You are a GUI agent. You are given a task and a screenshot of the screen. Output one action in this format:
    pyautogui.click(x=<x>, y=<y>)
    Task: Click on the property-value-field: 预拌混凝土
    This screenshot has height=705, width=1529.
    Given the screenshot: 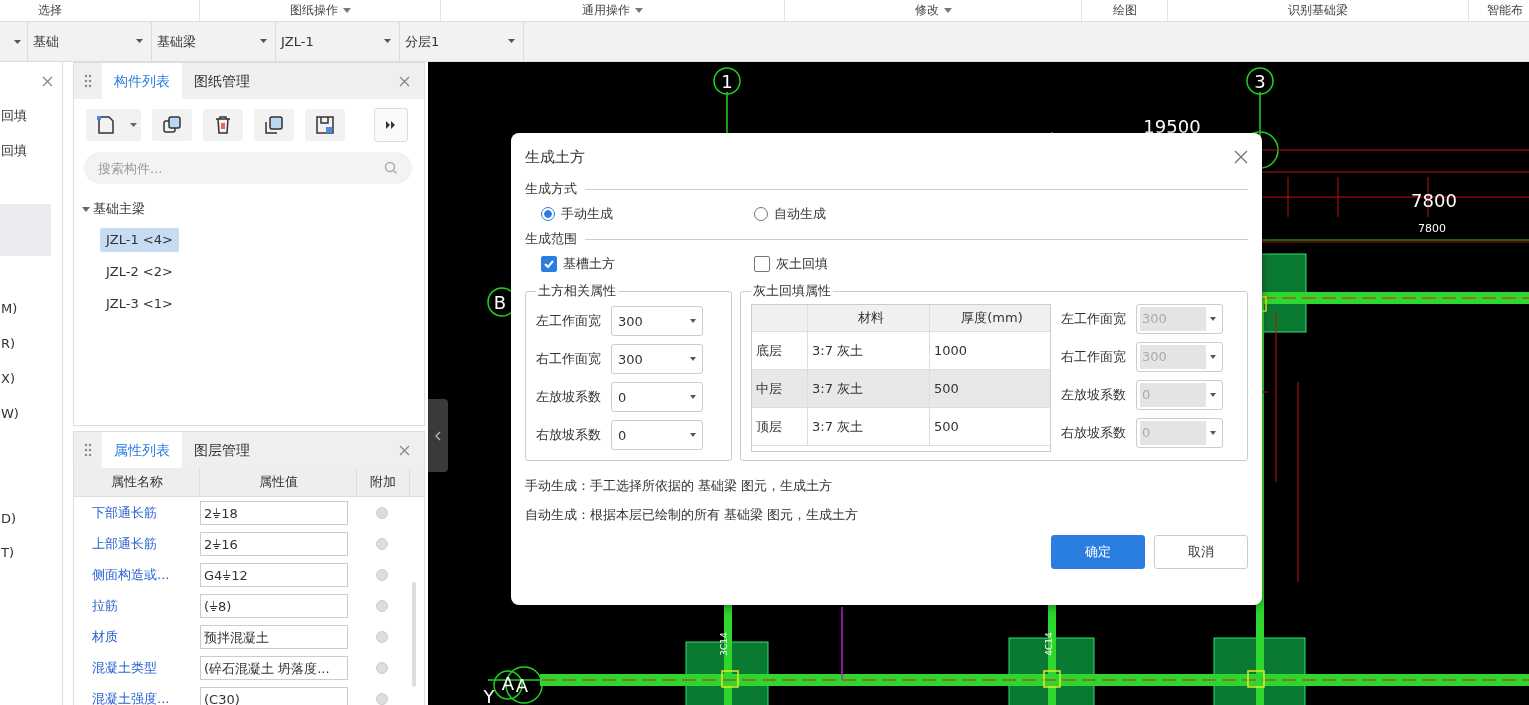 What is the action you would take?
    pyautogui.click(x=274, y=636)
    